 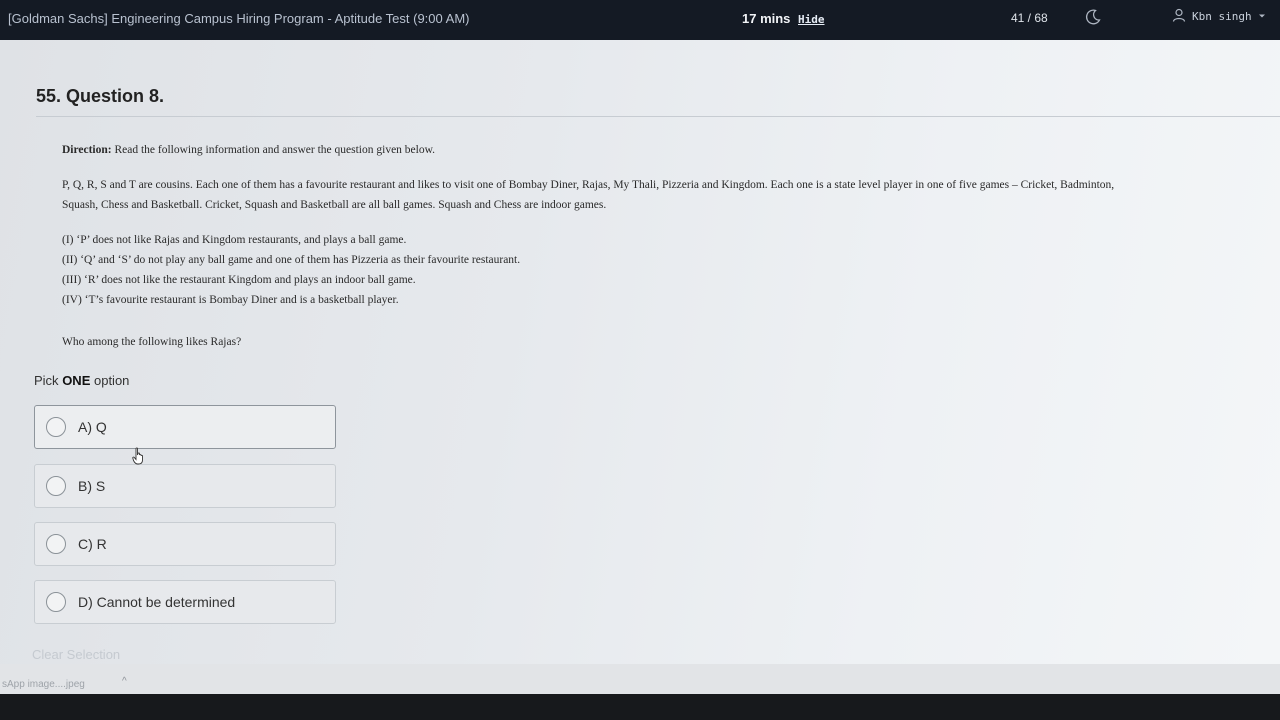 What do you see at coordinates (139, 456) in the screenshot?
I see `hand-pointer-icon` at bounding box center [139, 456].